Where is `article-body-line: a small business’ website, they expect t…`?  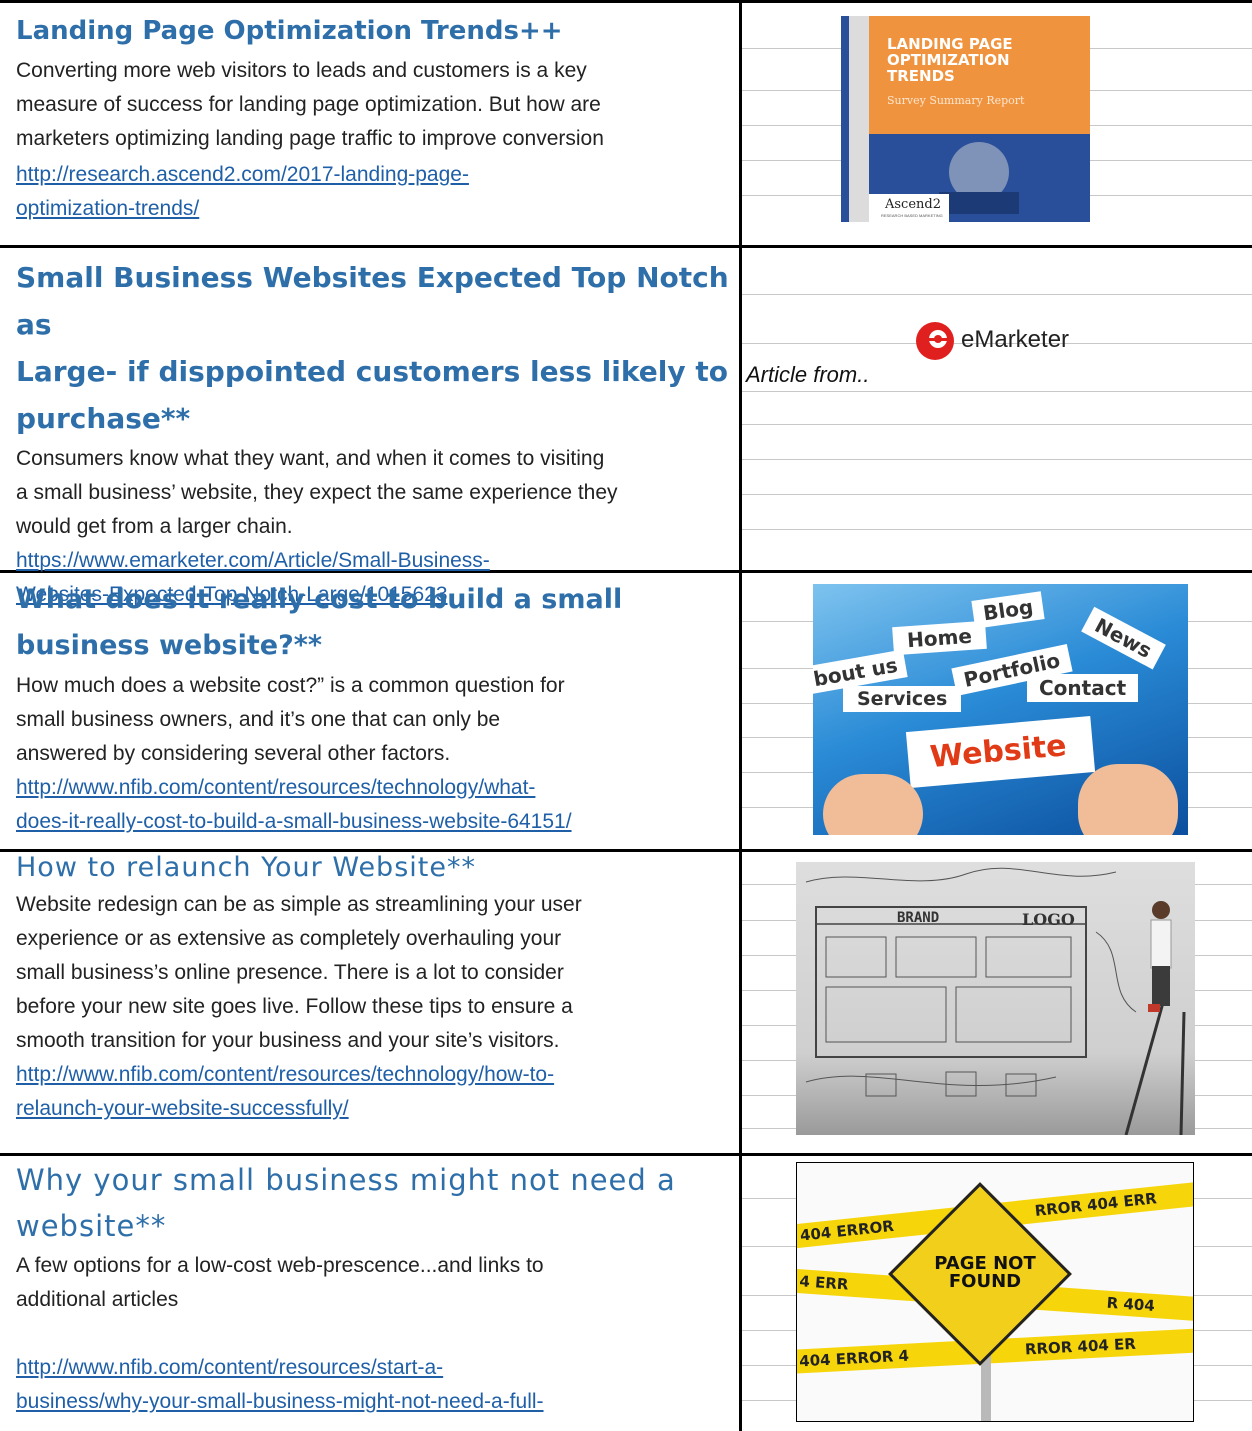
article-body-line: a small business’ website, they expect t… is located at coordinates (317, 492).